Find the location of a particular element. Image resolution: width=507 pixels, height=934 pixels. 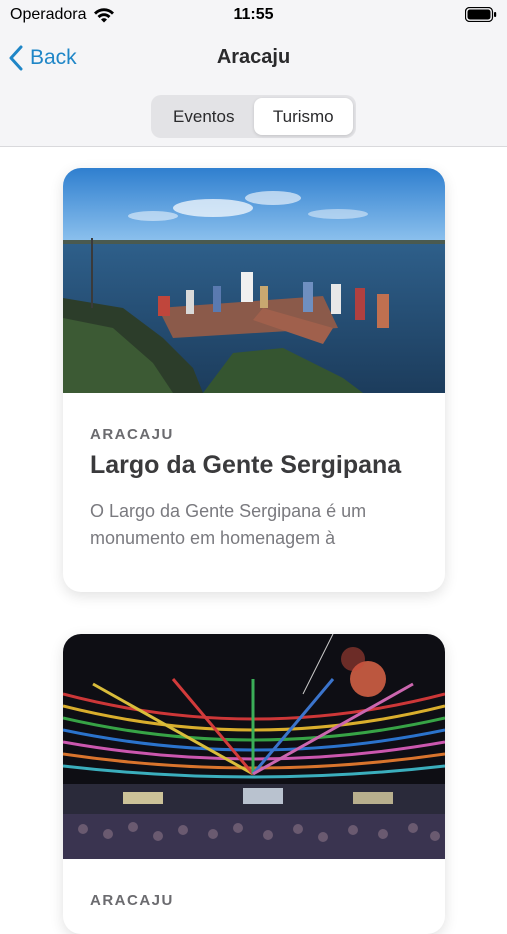

battery-icon is located at coordinates (481, 14).